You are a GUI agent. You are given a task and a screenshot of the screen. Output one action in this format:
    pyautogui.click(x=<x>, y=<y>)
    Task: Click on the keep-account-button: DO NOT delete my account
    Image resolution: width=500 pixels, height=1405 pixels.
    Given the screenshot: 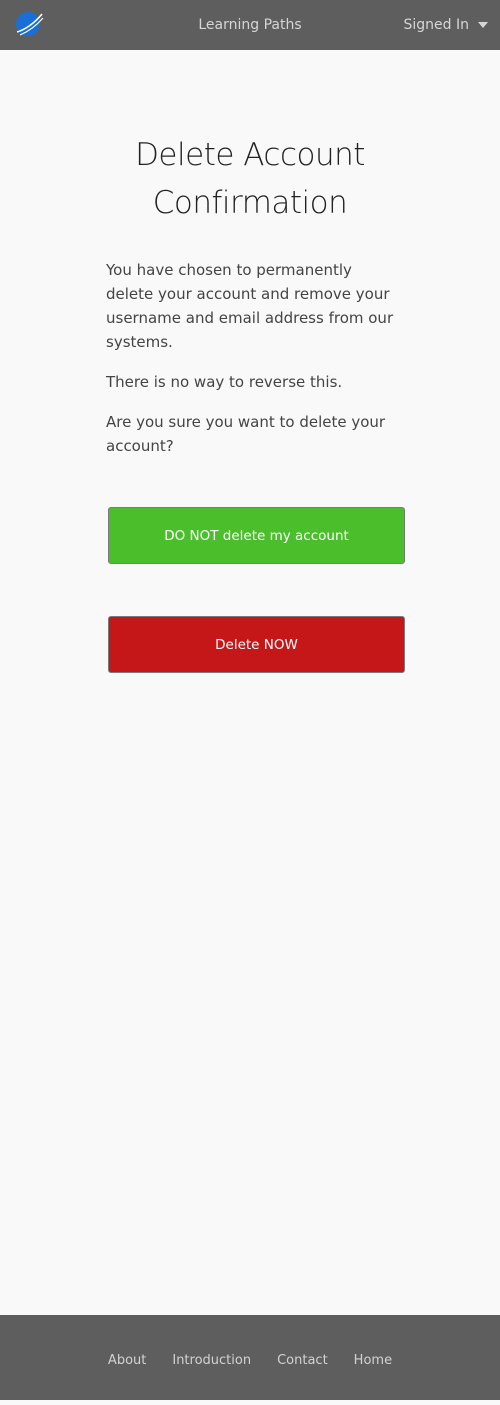 What is the action you would take?
    pyautogui.click(x=256, y=535)
    